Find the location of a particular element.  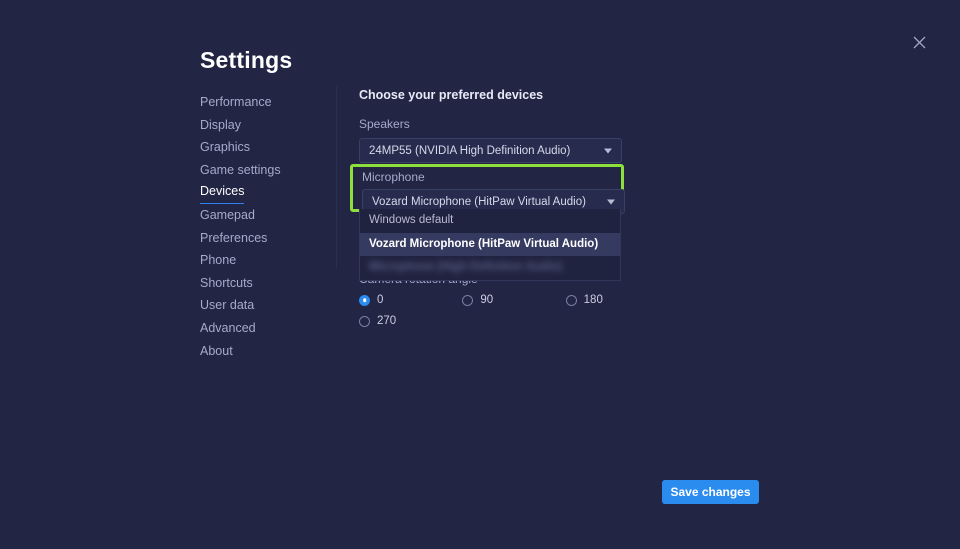

radio-rotation-90: 90 is located at coordinates (513, 300).